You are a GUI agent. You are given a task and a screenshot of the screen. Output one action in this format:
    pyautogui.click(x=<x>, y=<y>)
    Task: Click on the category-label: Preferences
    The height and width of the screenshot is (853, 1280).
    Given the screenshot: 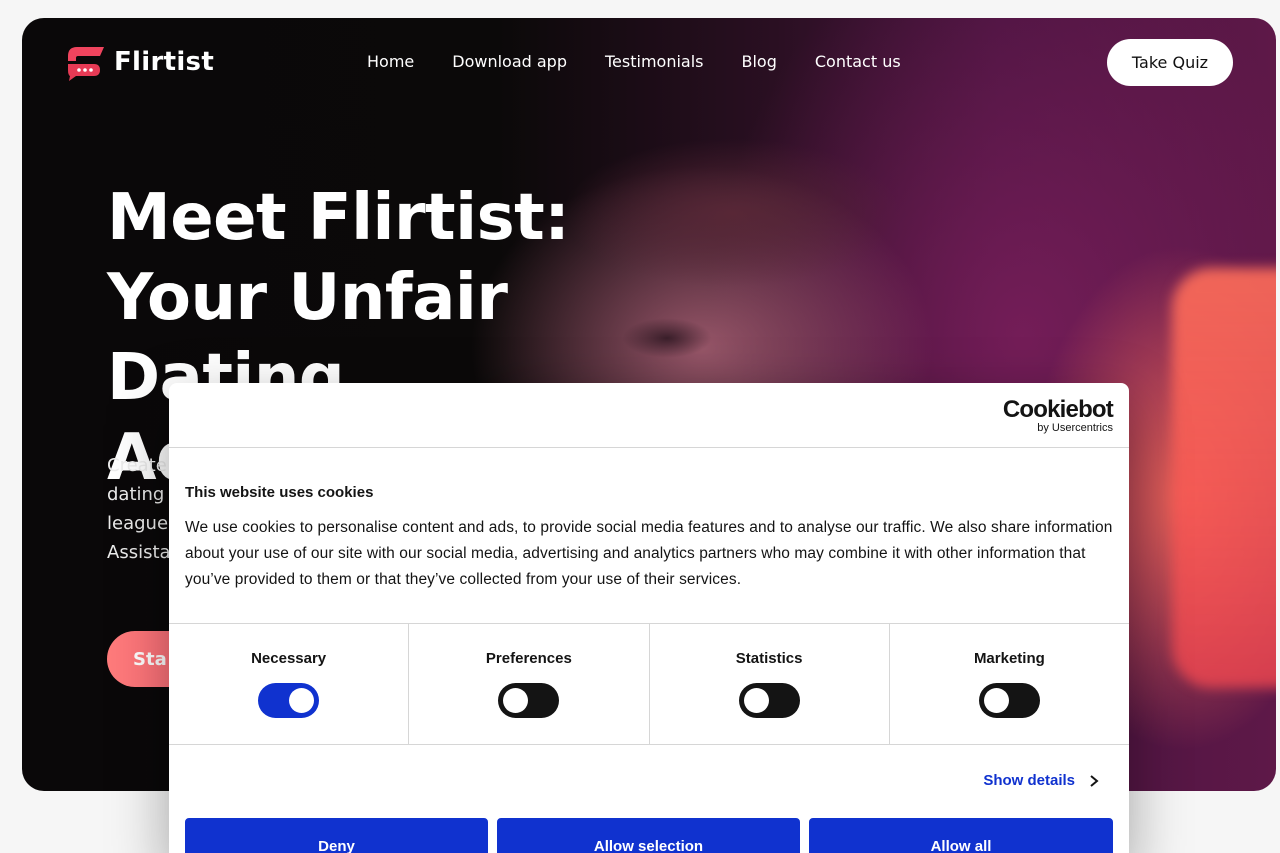 What is the action you would take?
    pyautogui.click(x=528, y=658)
    